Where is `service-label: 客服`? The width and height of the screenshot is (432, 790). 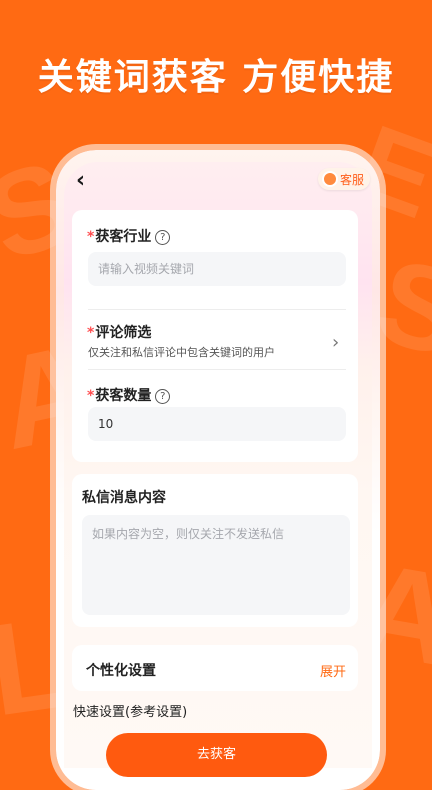 service-label: 客服 is located at coordinates (352, 179).